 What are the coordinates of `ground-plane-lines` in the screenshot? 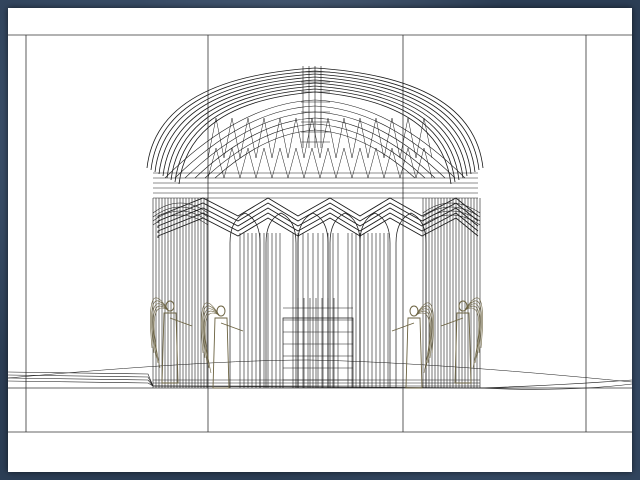 It's located at (320, 374).